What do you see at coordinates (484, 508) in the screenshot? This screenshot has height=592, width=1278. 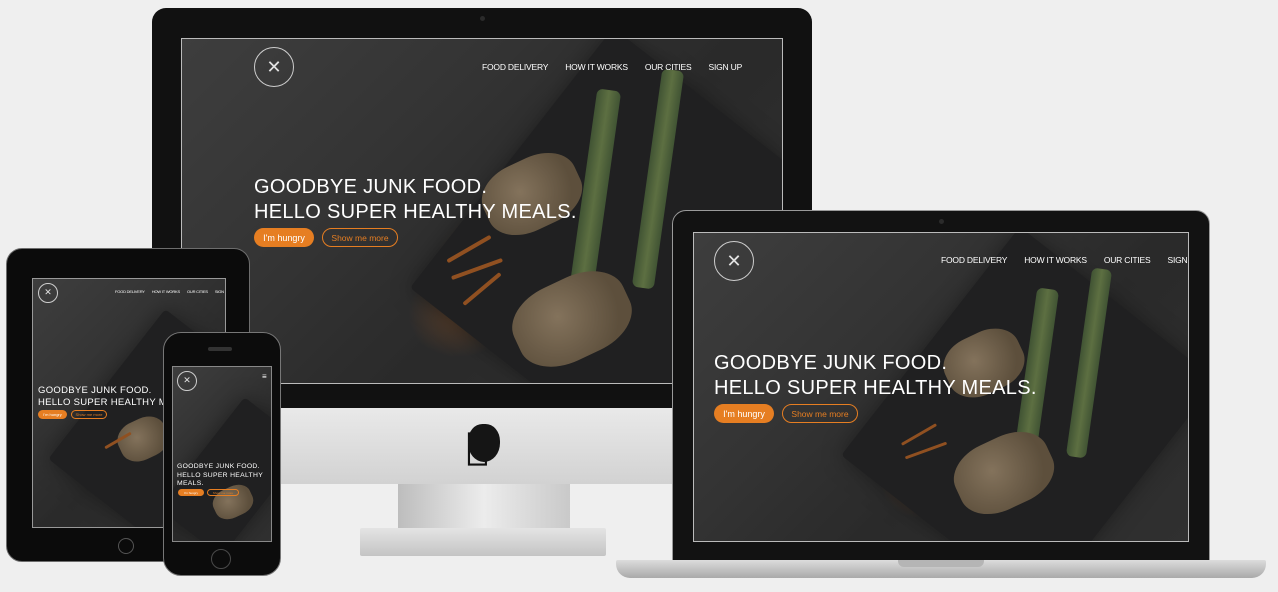 I see `desktop-monitor-stand` at bounding box center [484, 508].